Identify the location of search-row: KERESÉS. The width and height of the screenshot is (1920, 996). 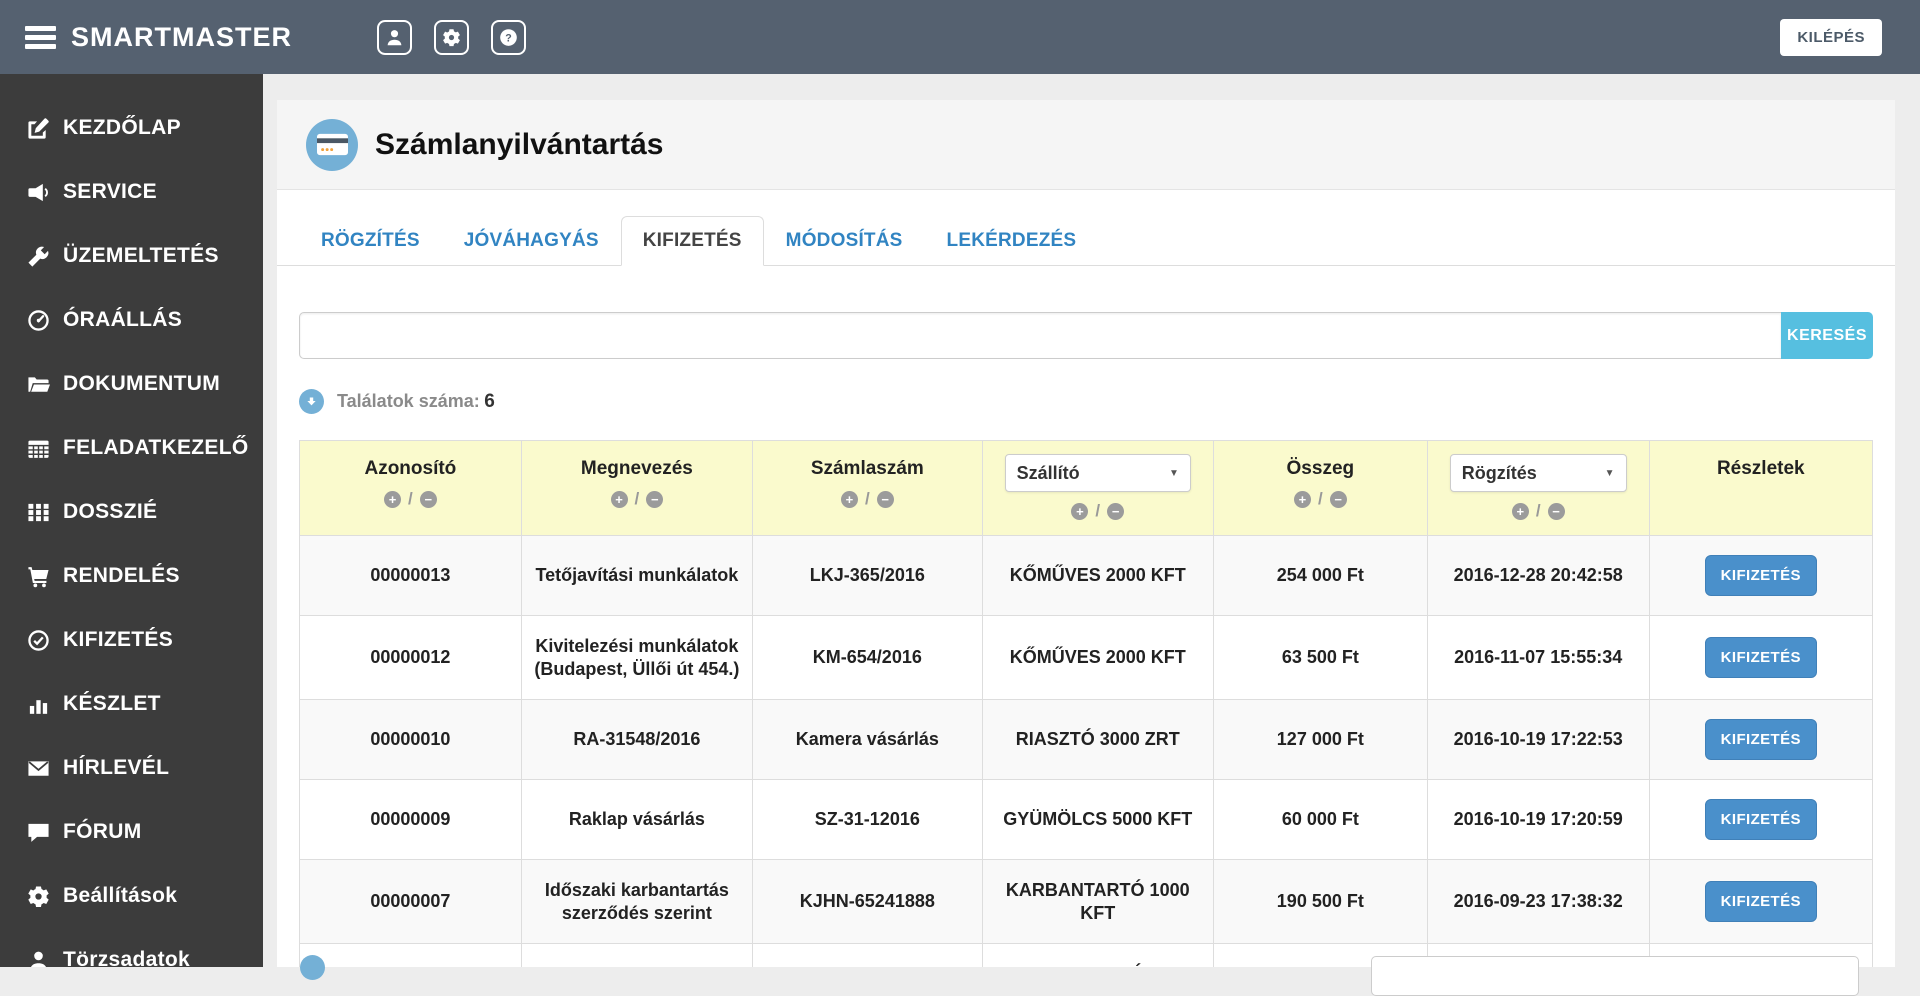
(1086, 335).